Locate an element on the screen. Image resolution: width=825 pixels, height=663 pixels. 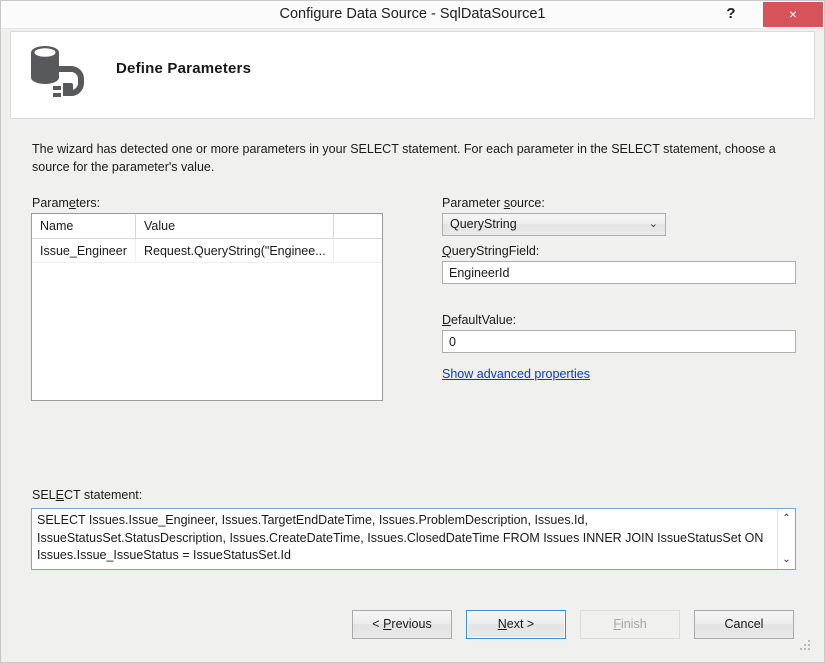
cancel-button: Cancel is located at coordinates (744, 624).